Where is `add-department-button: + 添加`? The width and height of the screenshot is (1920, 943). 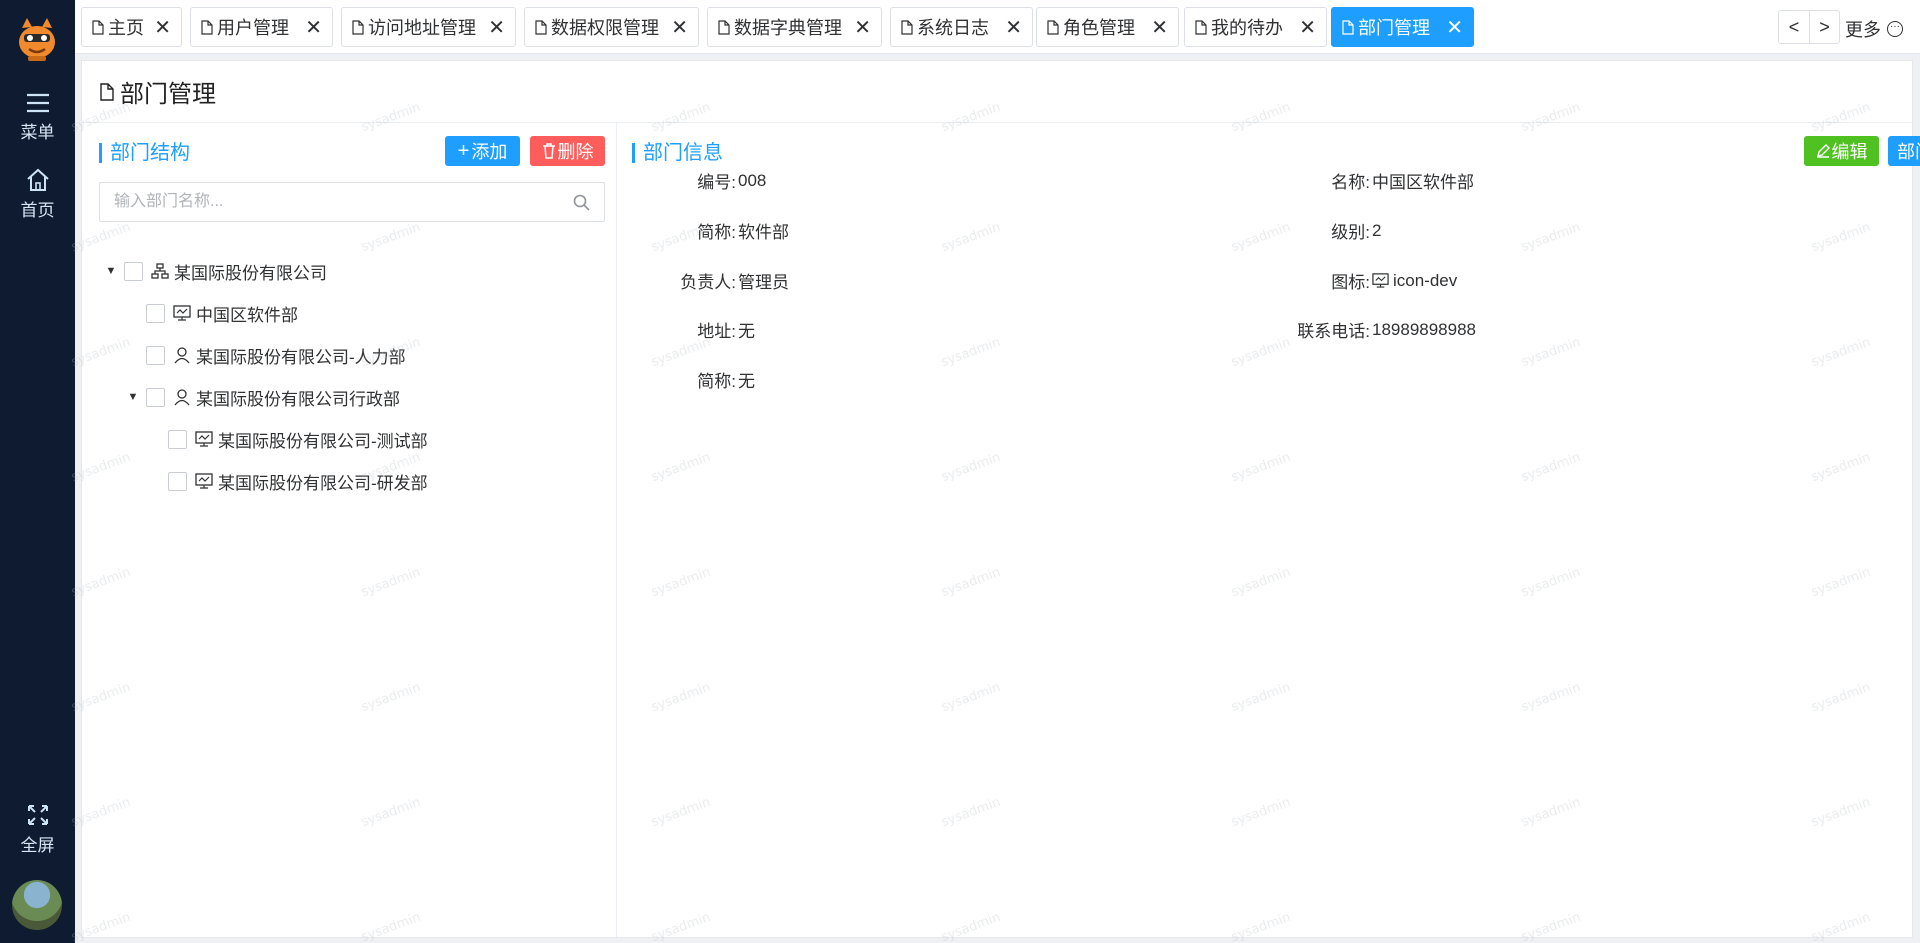
add-department-button: + 添加 is located at coordinates (482, 151).